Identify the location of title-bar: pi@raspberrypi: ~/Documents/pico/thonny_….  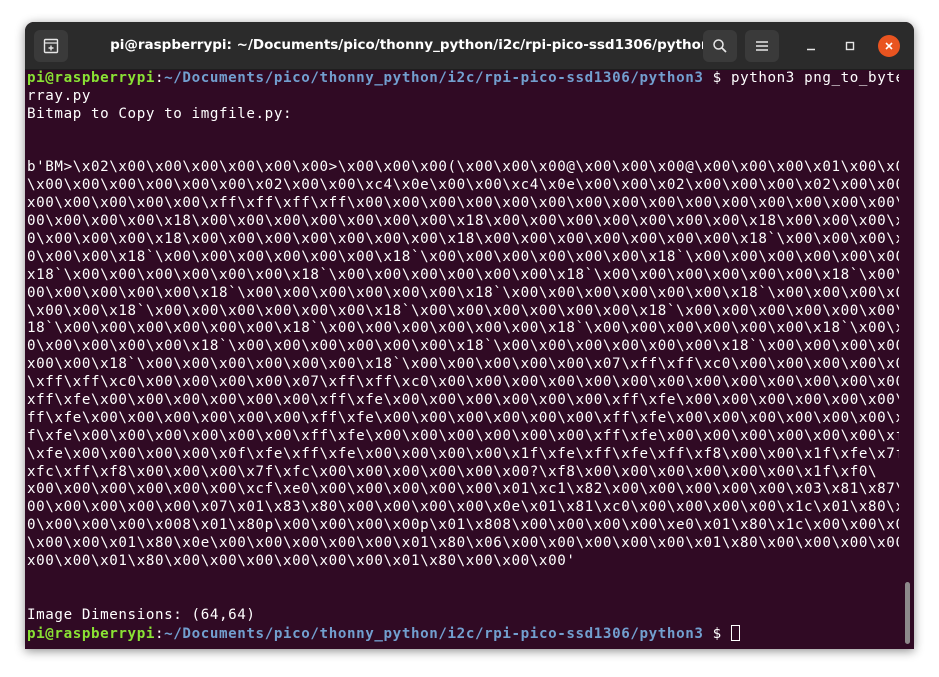
(469, 46).